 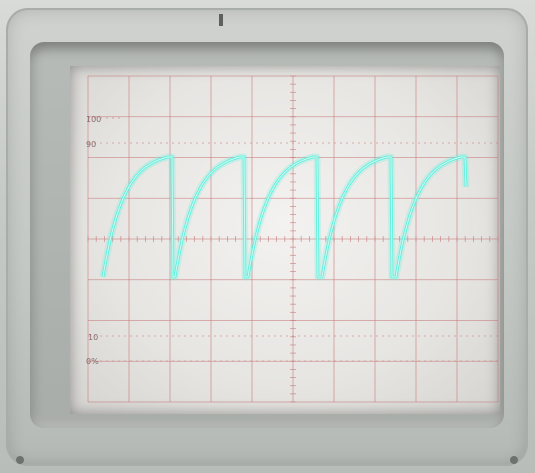 What do you see at coordinates (91, 144) in the screenshot?
I see `label-90: 90` at bounding box center [91, 144].